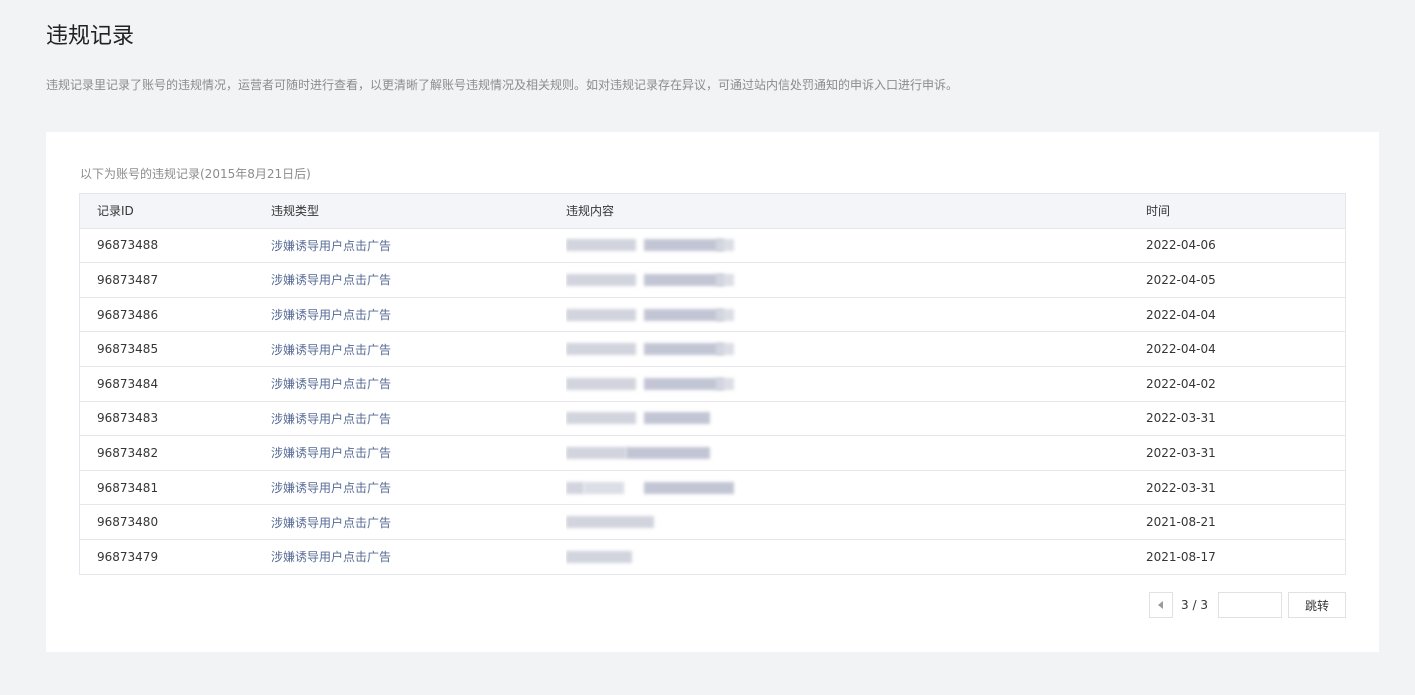 The image size is (1415, 695). What do you see at coordinates (418, 211) in the screenshot?
I see `header-violation-type: 违规类型` at bounding box center [418, 211].